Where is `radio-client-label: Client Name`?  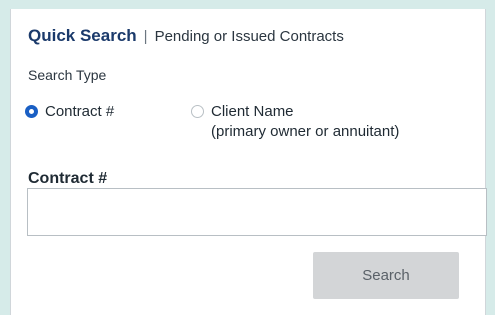
radio-client-label: Client Name is located at coordinates (252, 111).